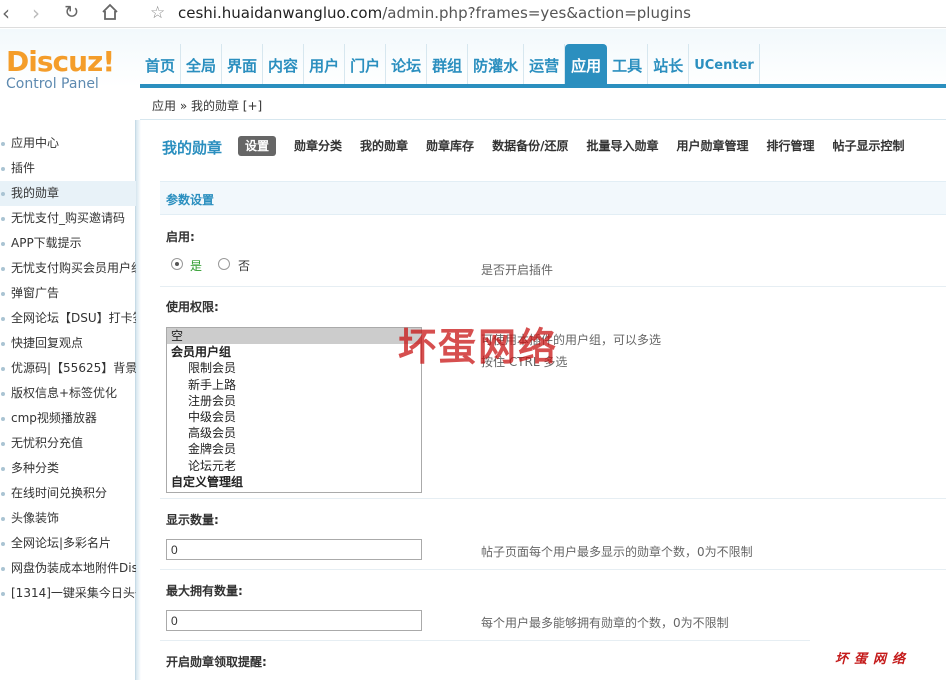  What do you see at coordinates (35, 518) in the screenshot?
I see `sidebar-item-label: 头像装饰` at bounding box center [35, 518].